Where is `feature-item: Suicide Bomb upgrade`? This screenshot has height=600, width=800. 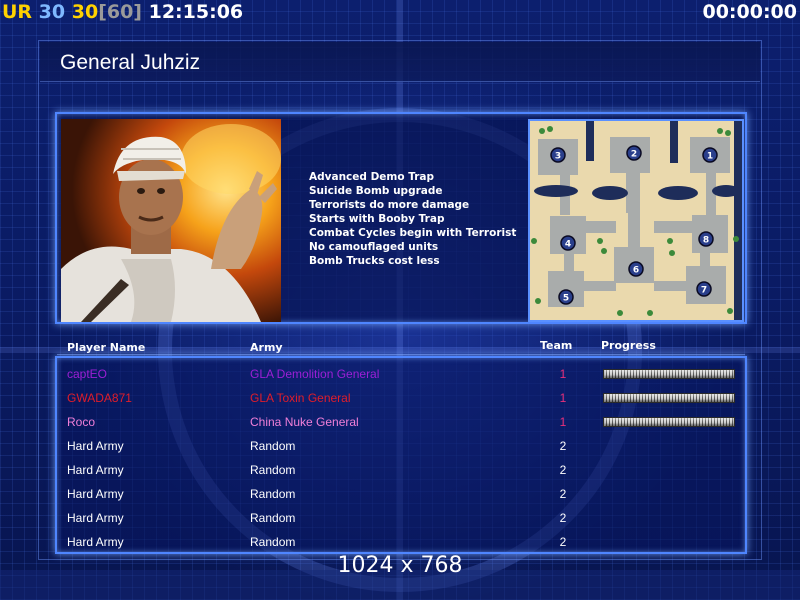
feature-item: Suicide Bomb upgrade is located at coordinates (376, 191).